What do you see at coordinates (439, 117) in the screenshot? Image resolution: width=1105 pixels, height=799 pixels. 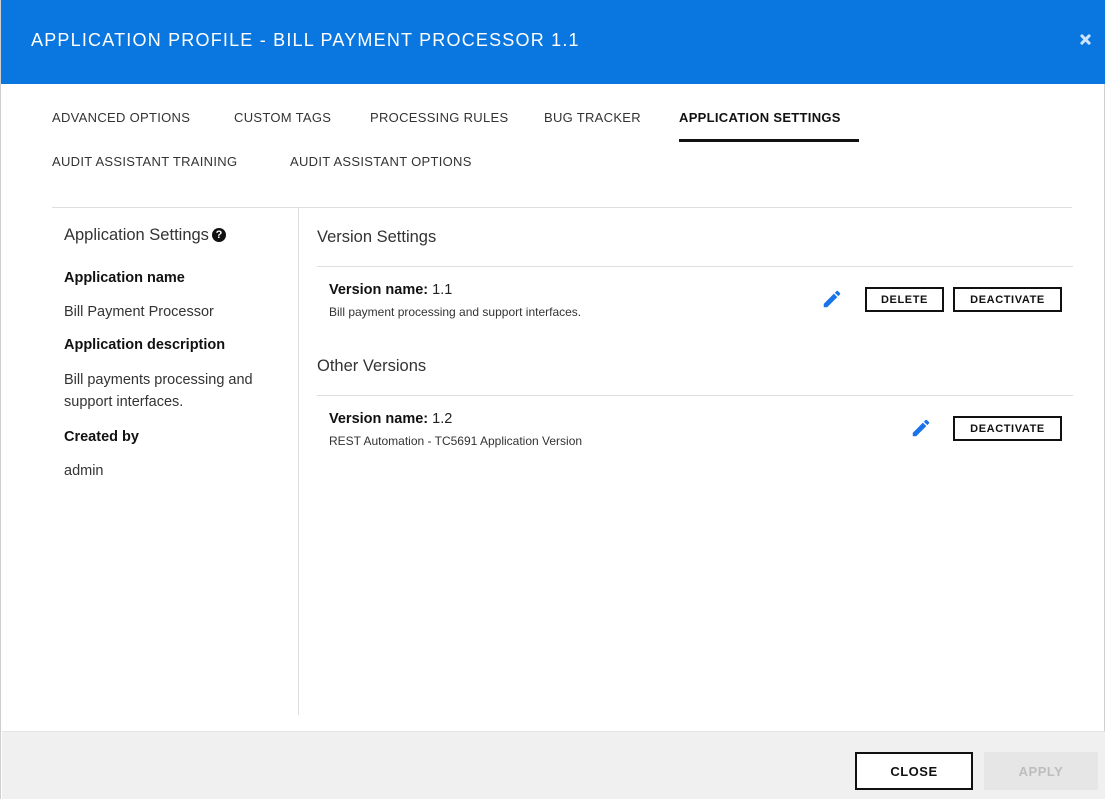 I see `tab-processing-rules: PROCESSING RULES` at bounding box center [439, 117].